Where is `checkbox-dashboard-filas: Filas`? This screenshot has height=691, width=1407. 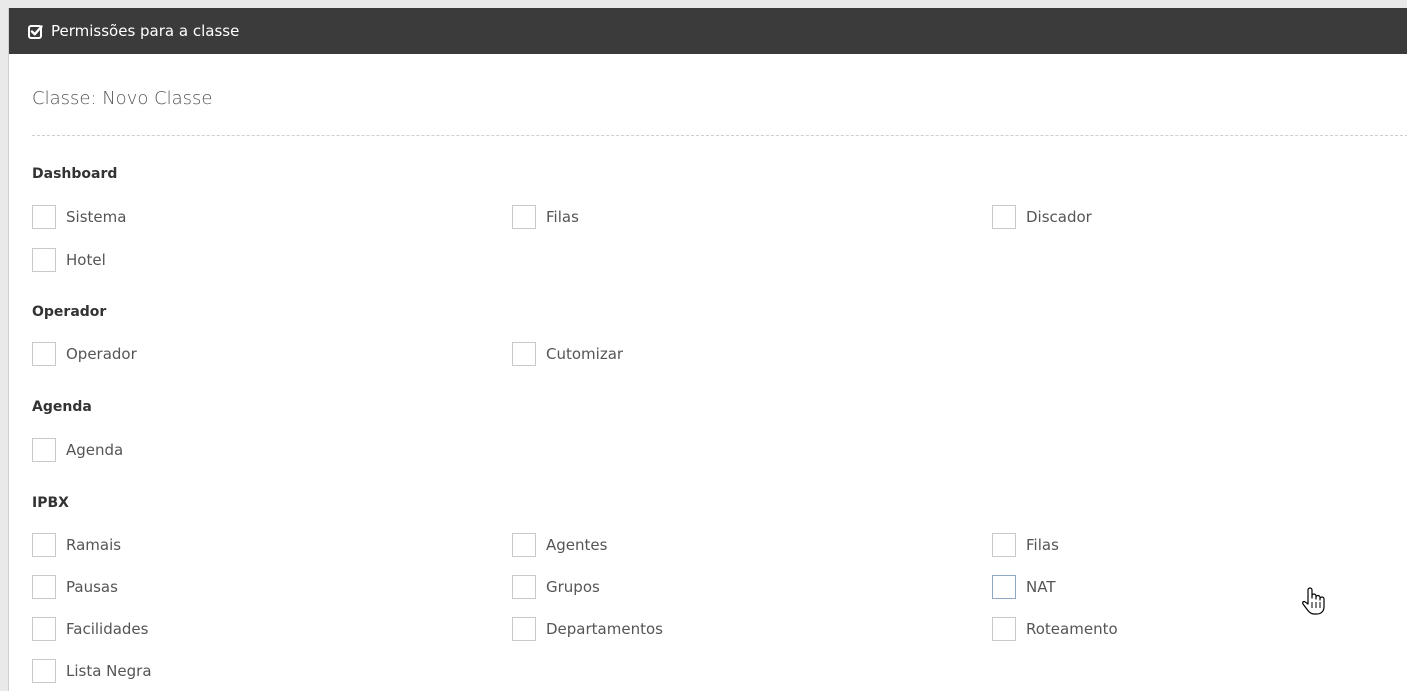 checkbox-dashboard-filas: Filas is located at coordinates (545, 217).